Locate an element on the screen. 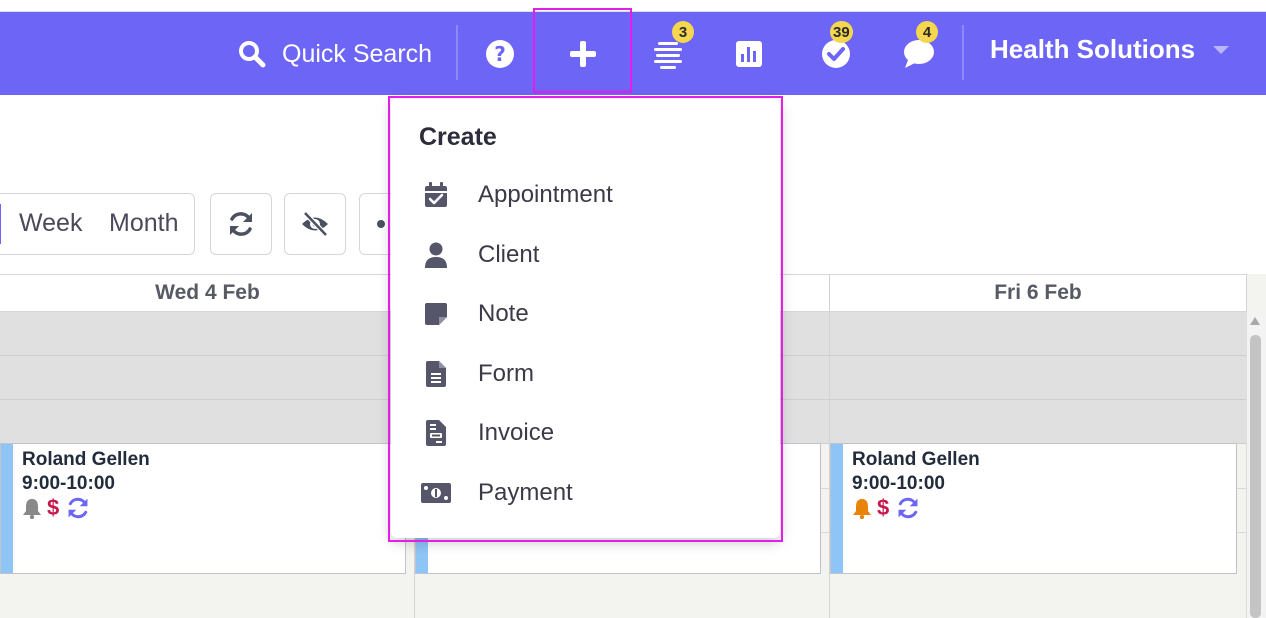 The width and height of the screenshot is (1266, 618). calendar-check-icon is located at coordinates (436, 194).